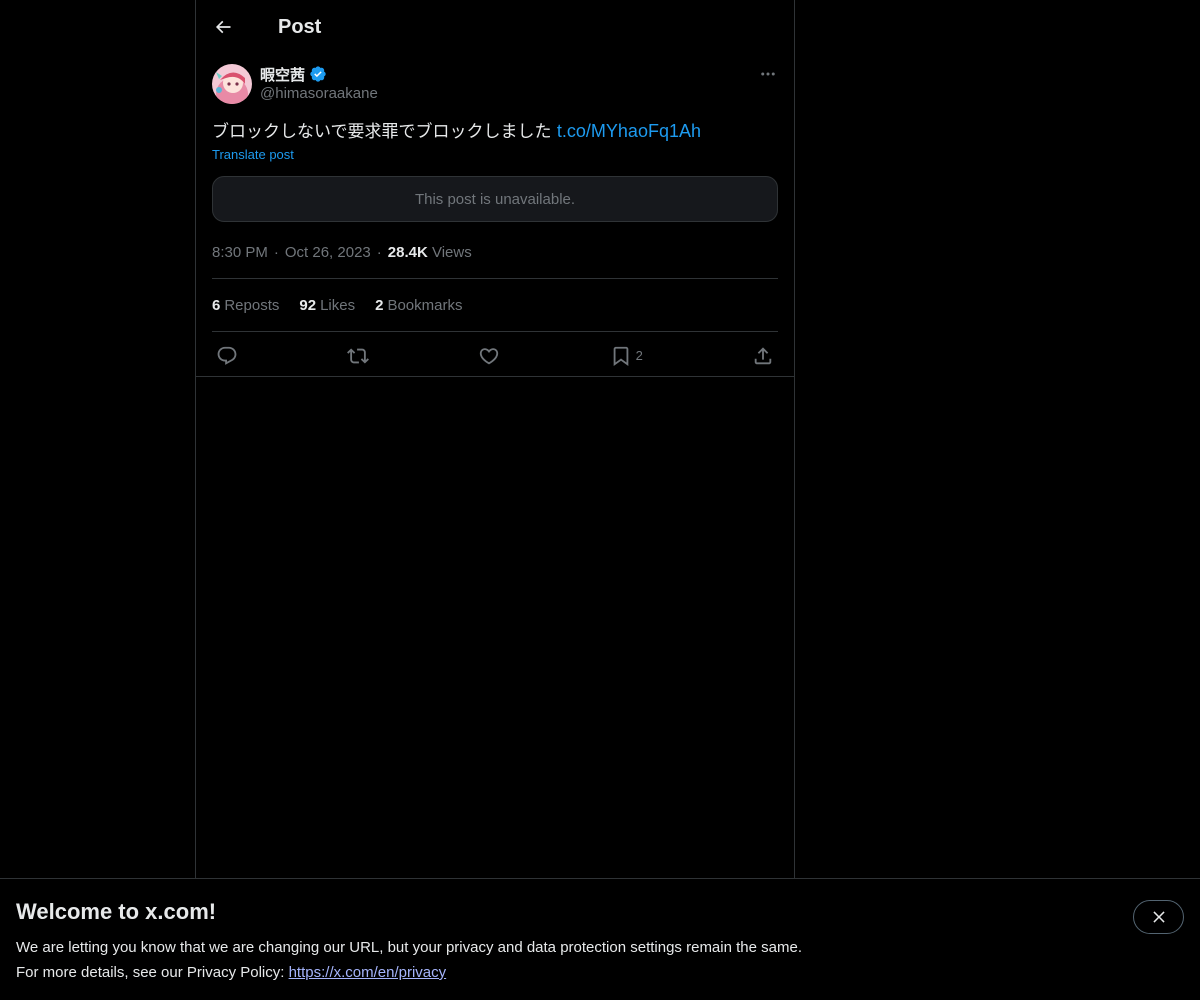  What do you see at coordinates (620, 356) in the screenshot?
I see `bookmark-icon` at bounding box center [620, 356].